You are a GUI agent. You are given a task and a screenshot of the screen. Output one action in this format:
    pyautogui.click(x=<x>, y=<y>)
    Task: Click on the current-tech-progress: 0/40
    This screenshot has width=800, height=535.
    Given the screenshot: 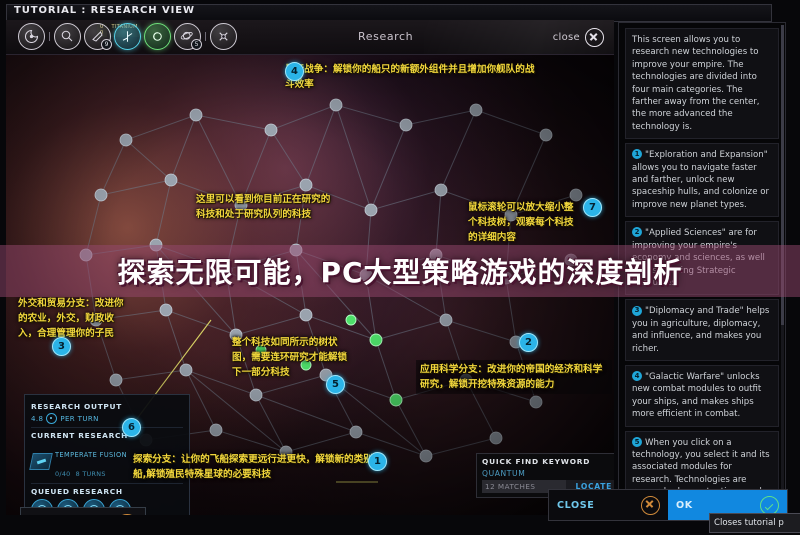 What is the action you would take?
    pyautogui.click(x=63, y=474)
    